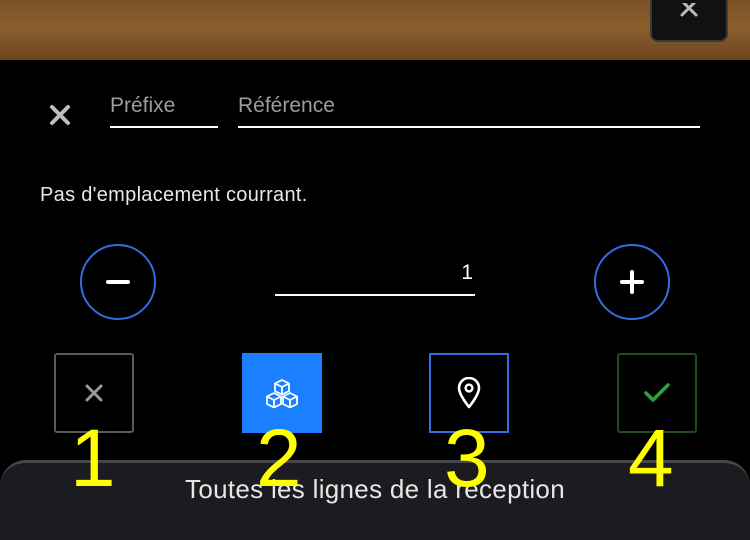 Image resolution: width=750 pixels, height=540 pixels. What do you see at coordinates (657, 392) in the screenshot?
I see `check-icon` at bounding box center [657, 392].